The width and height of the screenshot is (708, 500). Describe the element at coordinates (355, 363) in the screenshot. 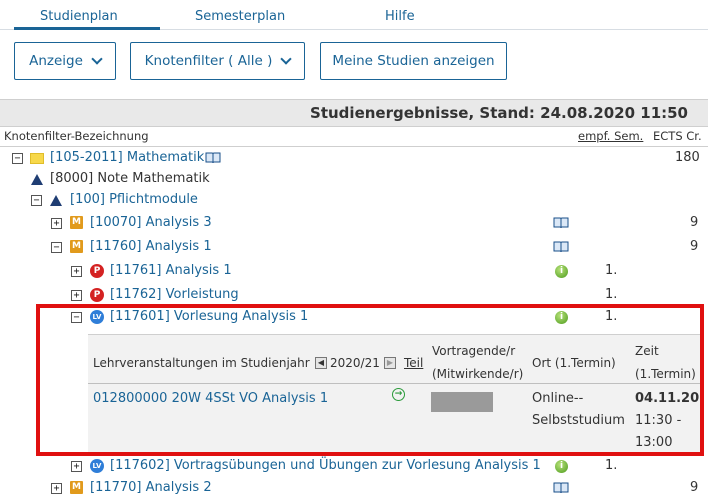

I see `detail-year: 2020/21` at that location.